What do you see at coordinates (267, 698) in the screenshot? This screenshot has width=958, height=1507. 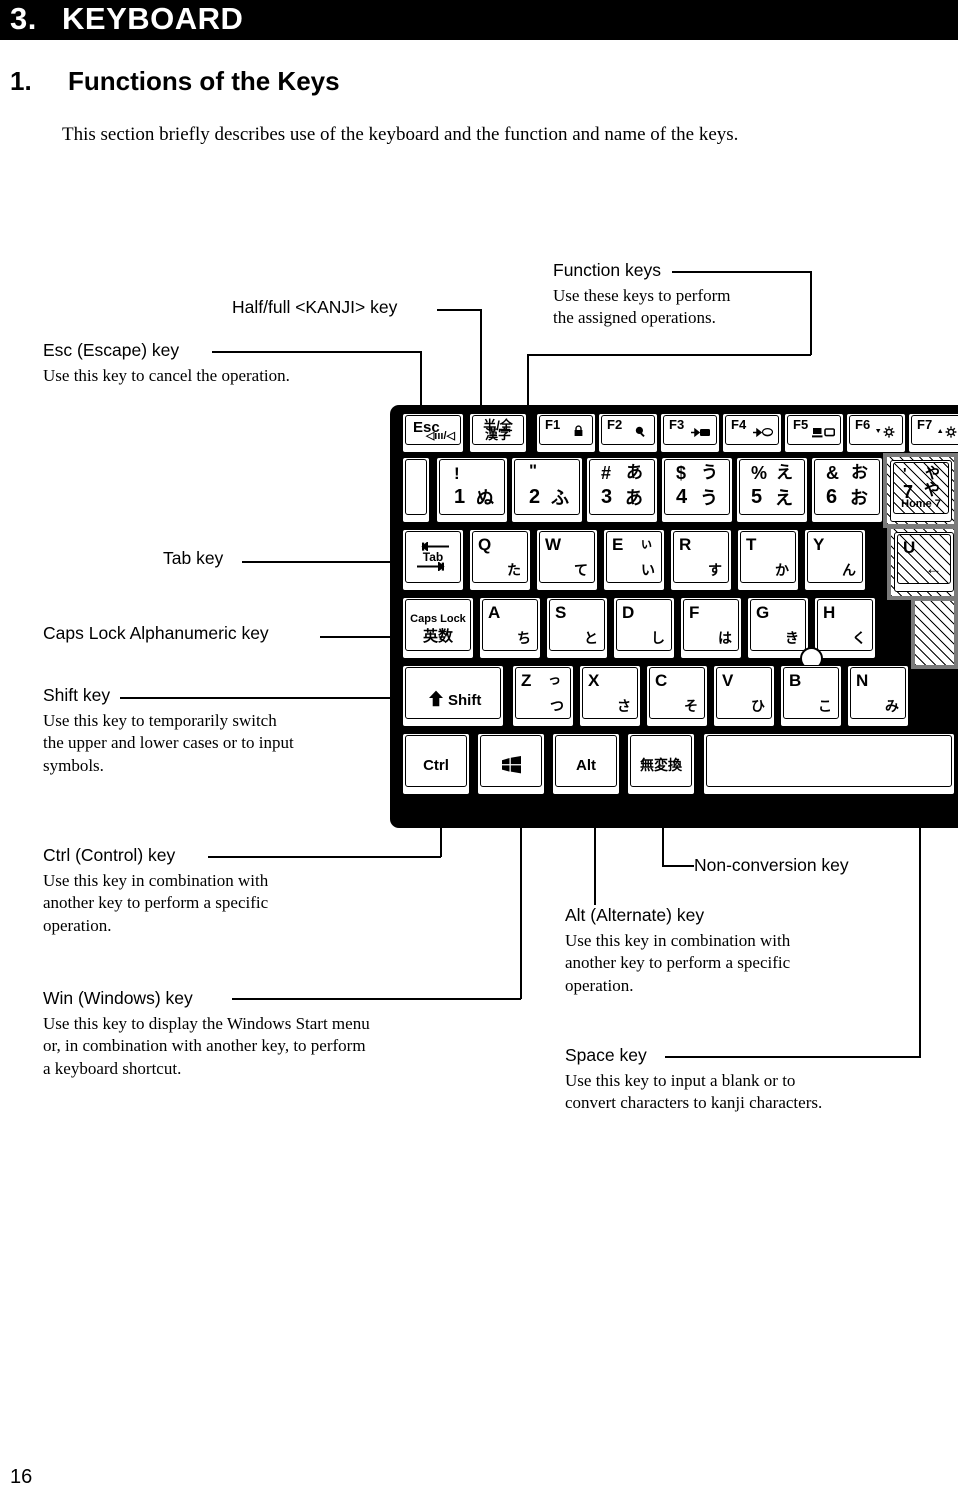 I see `leader-shift` at bounding box center [267, 698].